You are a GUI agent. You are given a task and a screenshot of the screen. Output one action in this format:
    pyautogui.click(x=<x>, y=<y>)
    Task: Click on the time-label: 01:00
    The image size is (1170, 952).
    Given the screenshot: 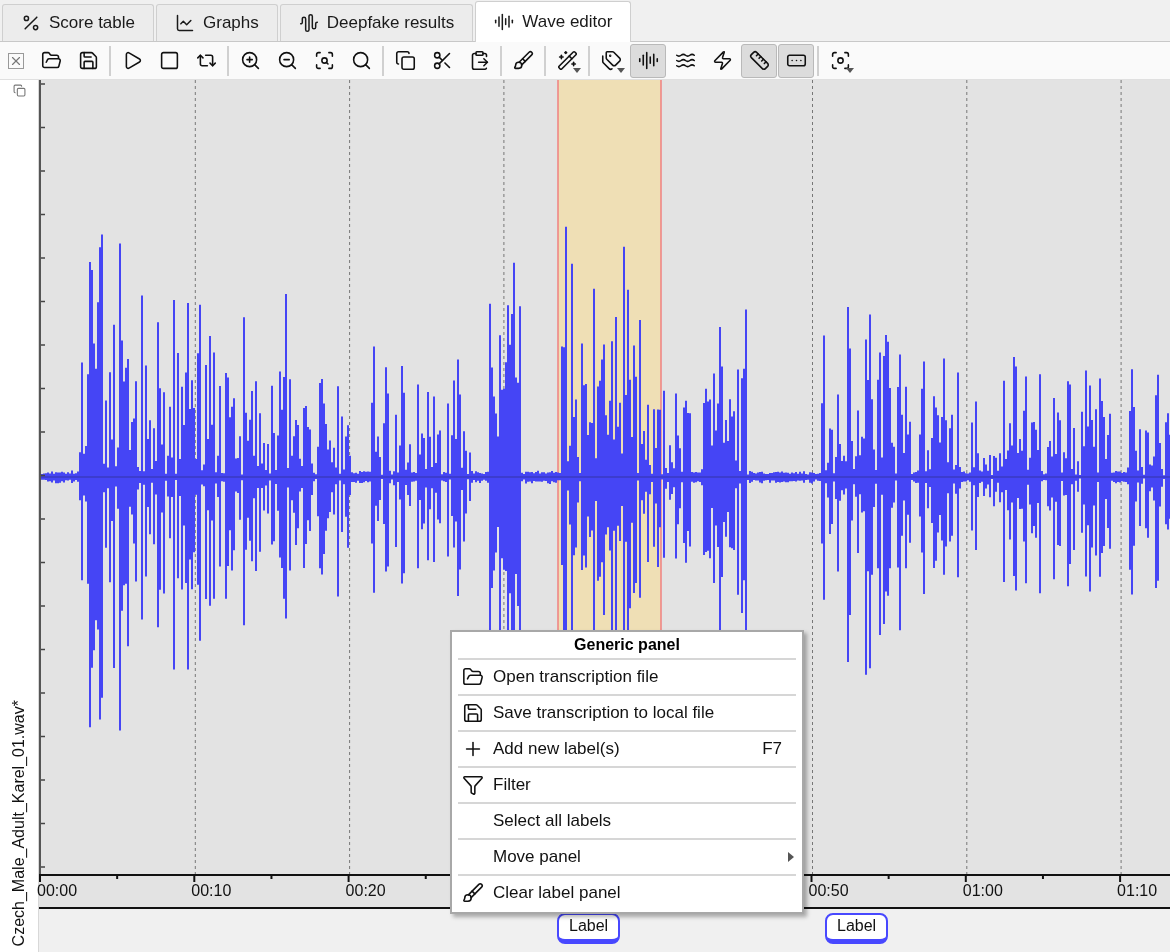 What is the action you would take?
    pyautogui.click(x=982, y=891)
    